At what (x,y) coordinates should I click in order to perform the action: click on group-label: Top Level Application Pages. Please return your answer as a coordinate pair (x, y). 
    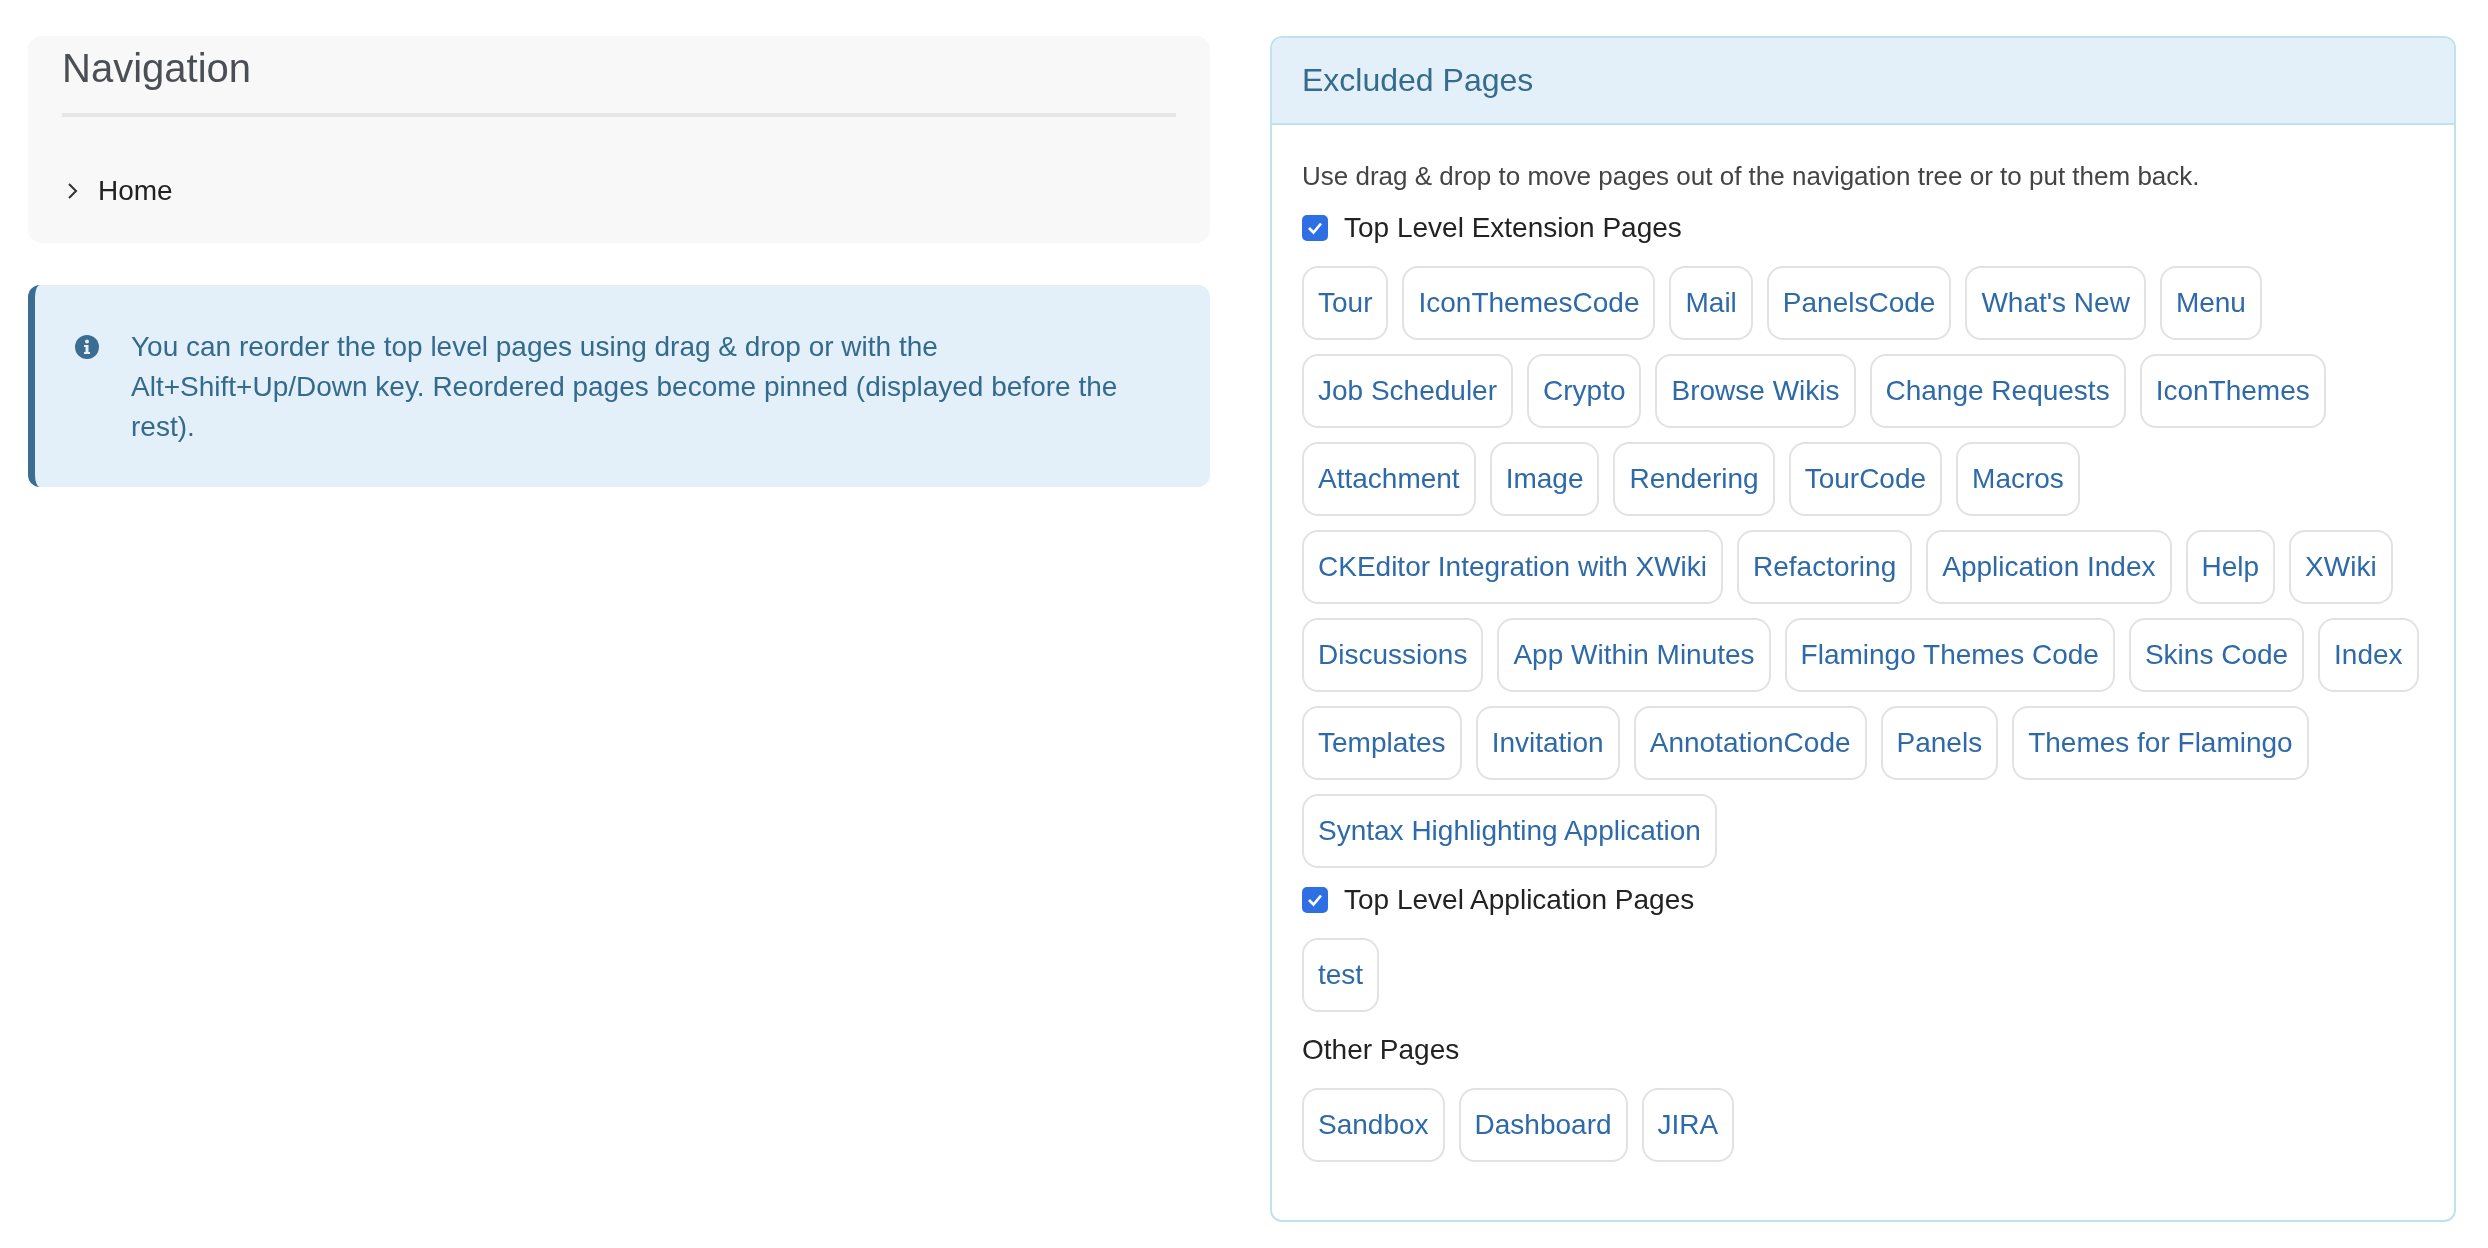
    Looking at the image, I should click on (1519, 900).